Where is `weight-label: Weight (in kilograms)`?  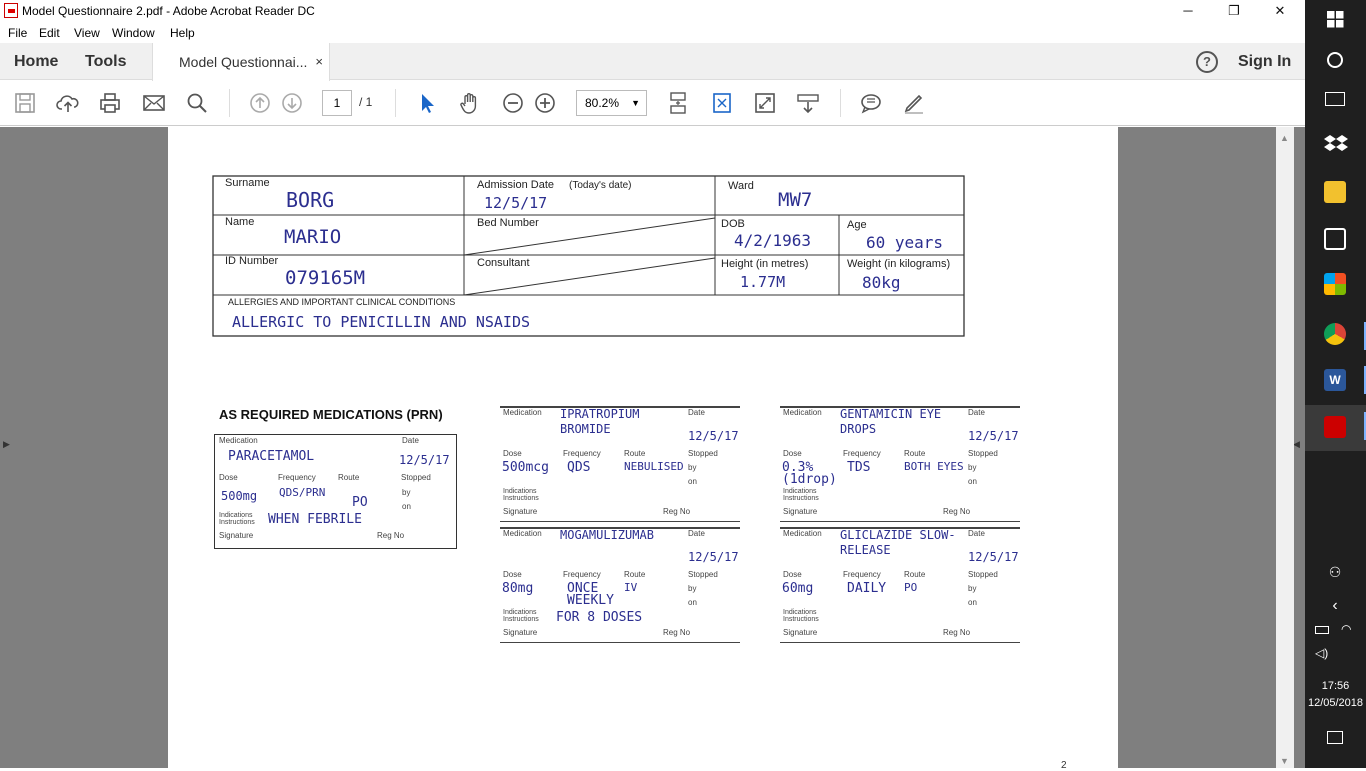
weight-label: Weight (in kilograms) is located at coordinates (899, 264).